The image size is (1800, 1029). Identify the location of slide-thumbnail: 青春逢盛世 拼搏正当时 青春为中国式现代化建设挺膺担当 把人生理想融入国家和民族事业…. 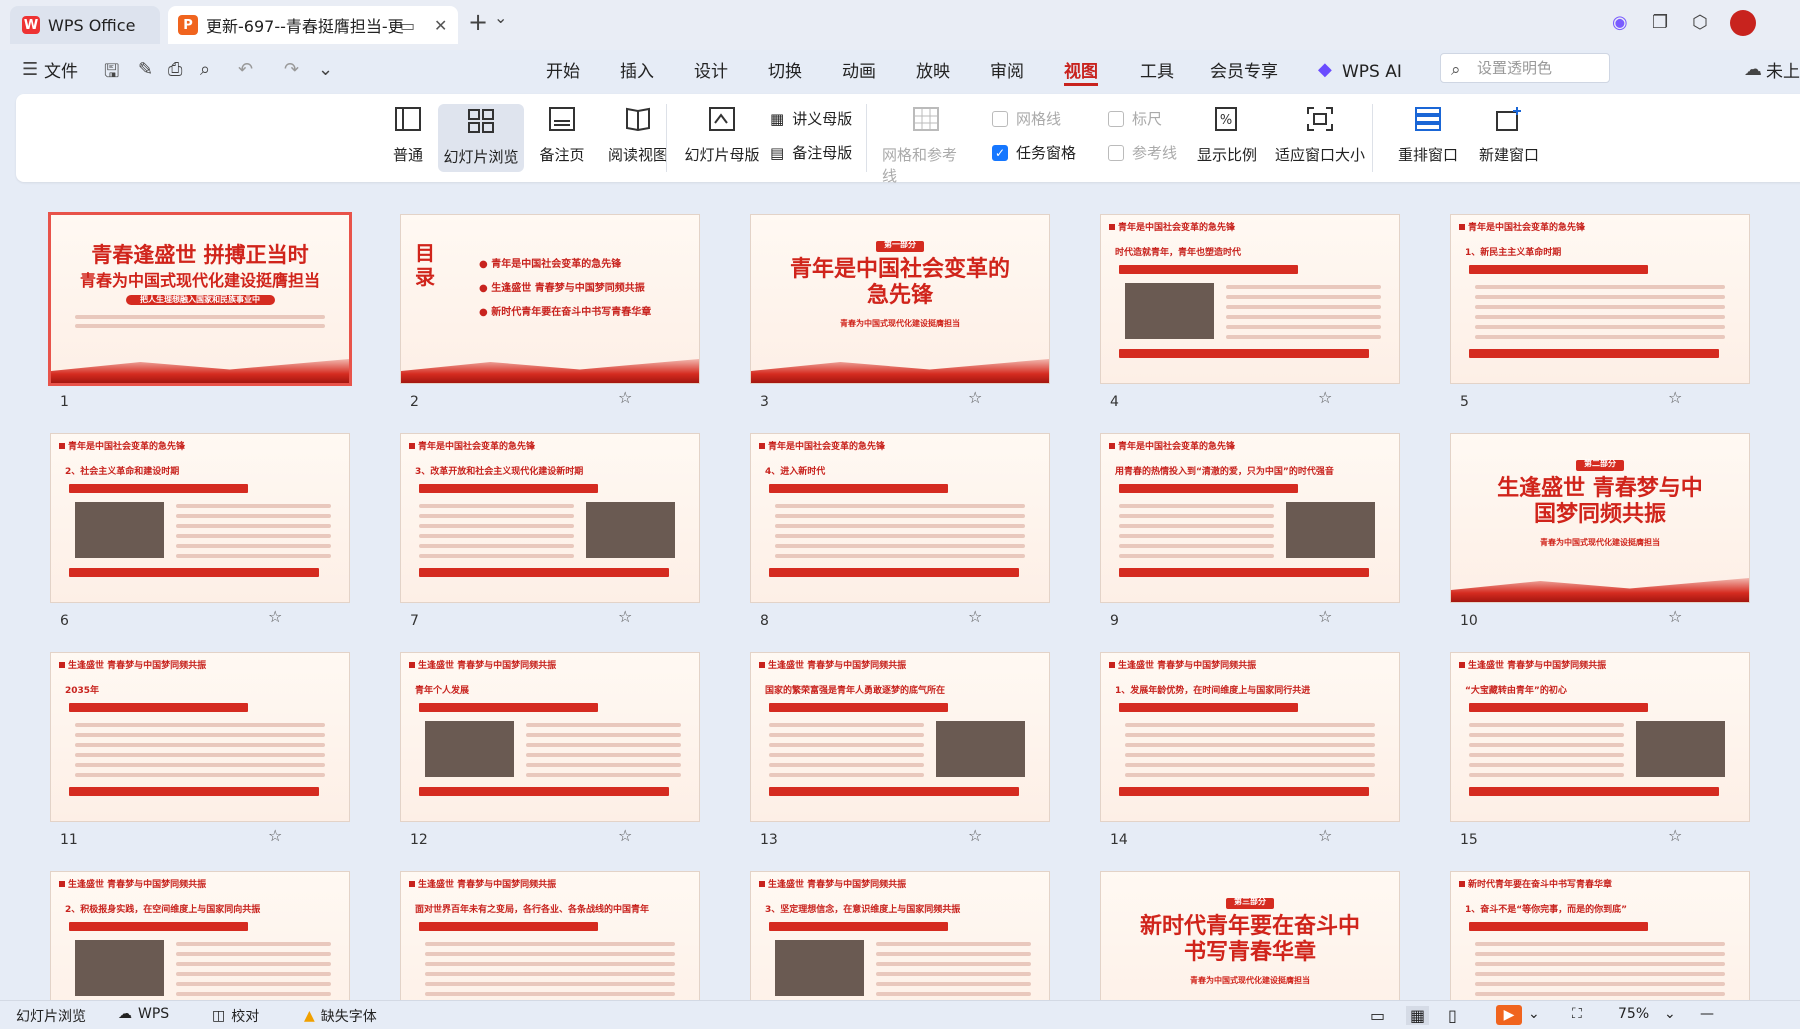
(200, 299).